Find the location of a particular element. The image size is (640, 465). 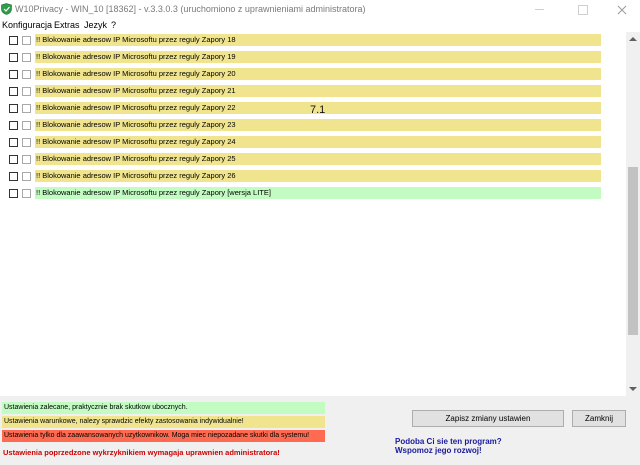

scroll-down-icon is located at coordinates (633, 389).